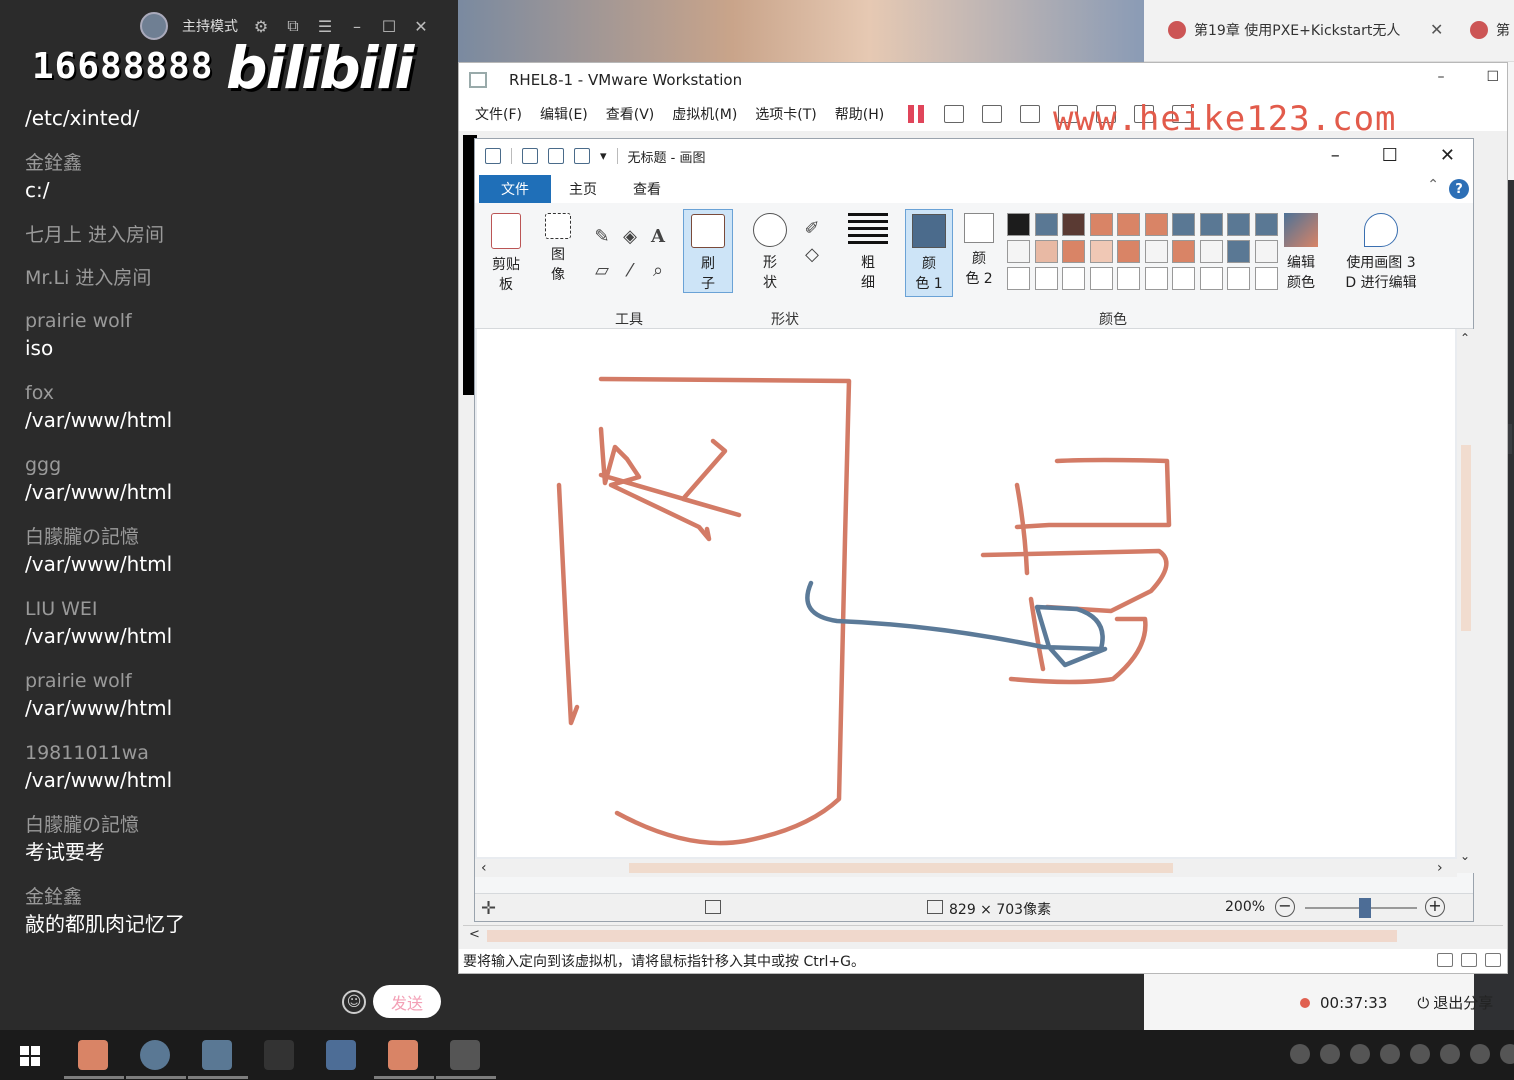 This screenshot has height=1080, width=1514. What do you see at coordinates (917, 114) in the screenshot?
I see `pause-icon` at bounding box center [917, 114].